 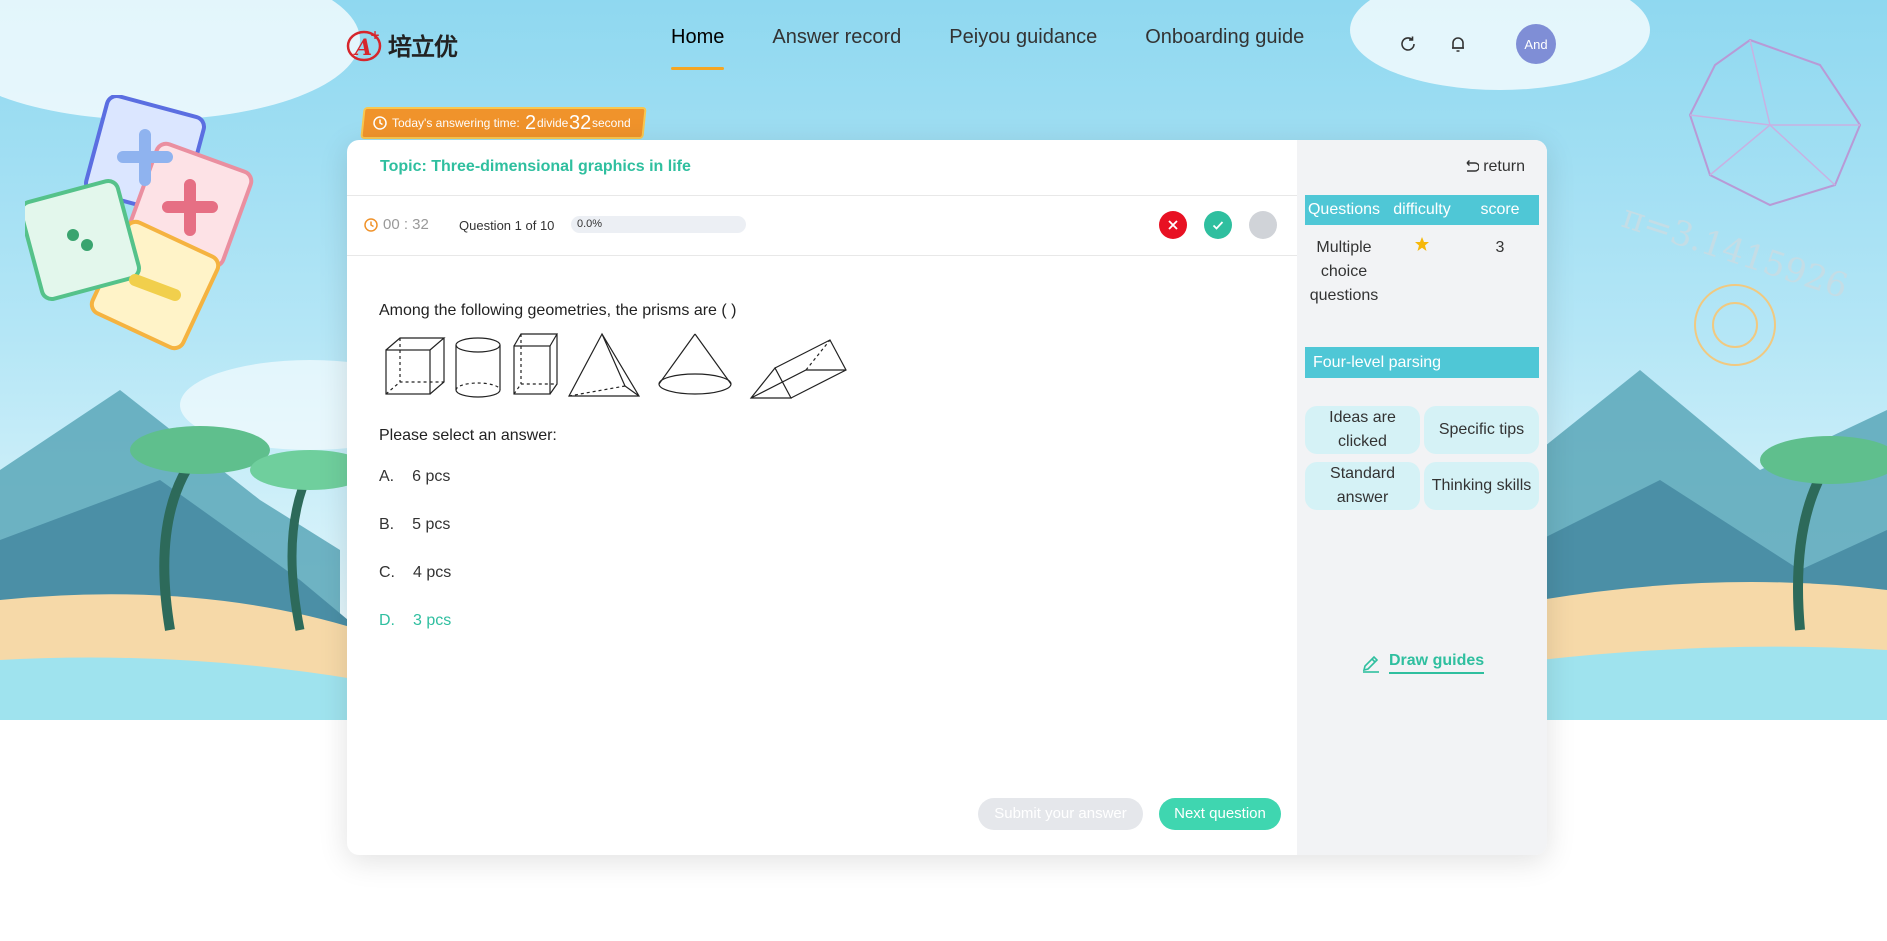 I want to click on wrong-marker, so click(x=1173, y=225).